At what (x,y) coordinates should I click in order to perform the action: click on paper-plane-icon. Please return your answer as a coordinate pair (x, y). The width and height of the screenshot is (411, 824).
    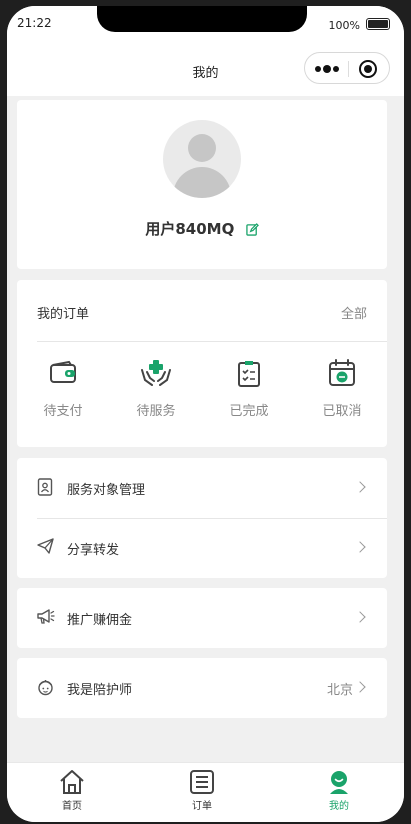
    Looking at the image, I should click on (45, 548).